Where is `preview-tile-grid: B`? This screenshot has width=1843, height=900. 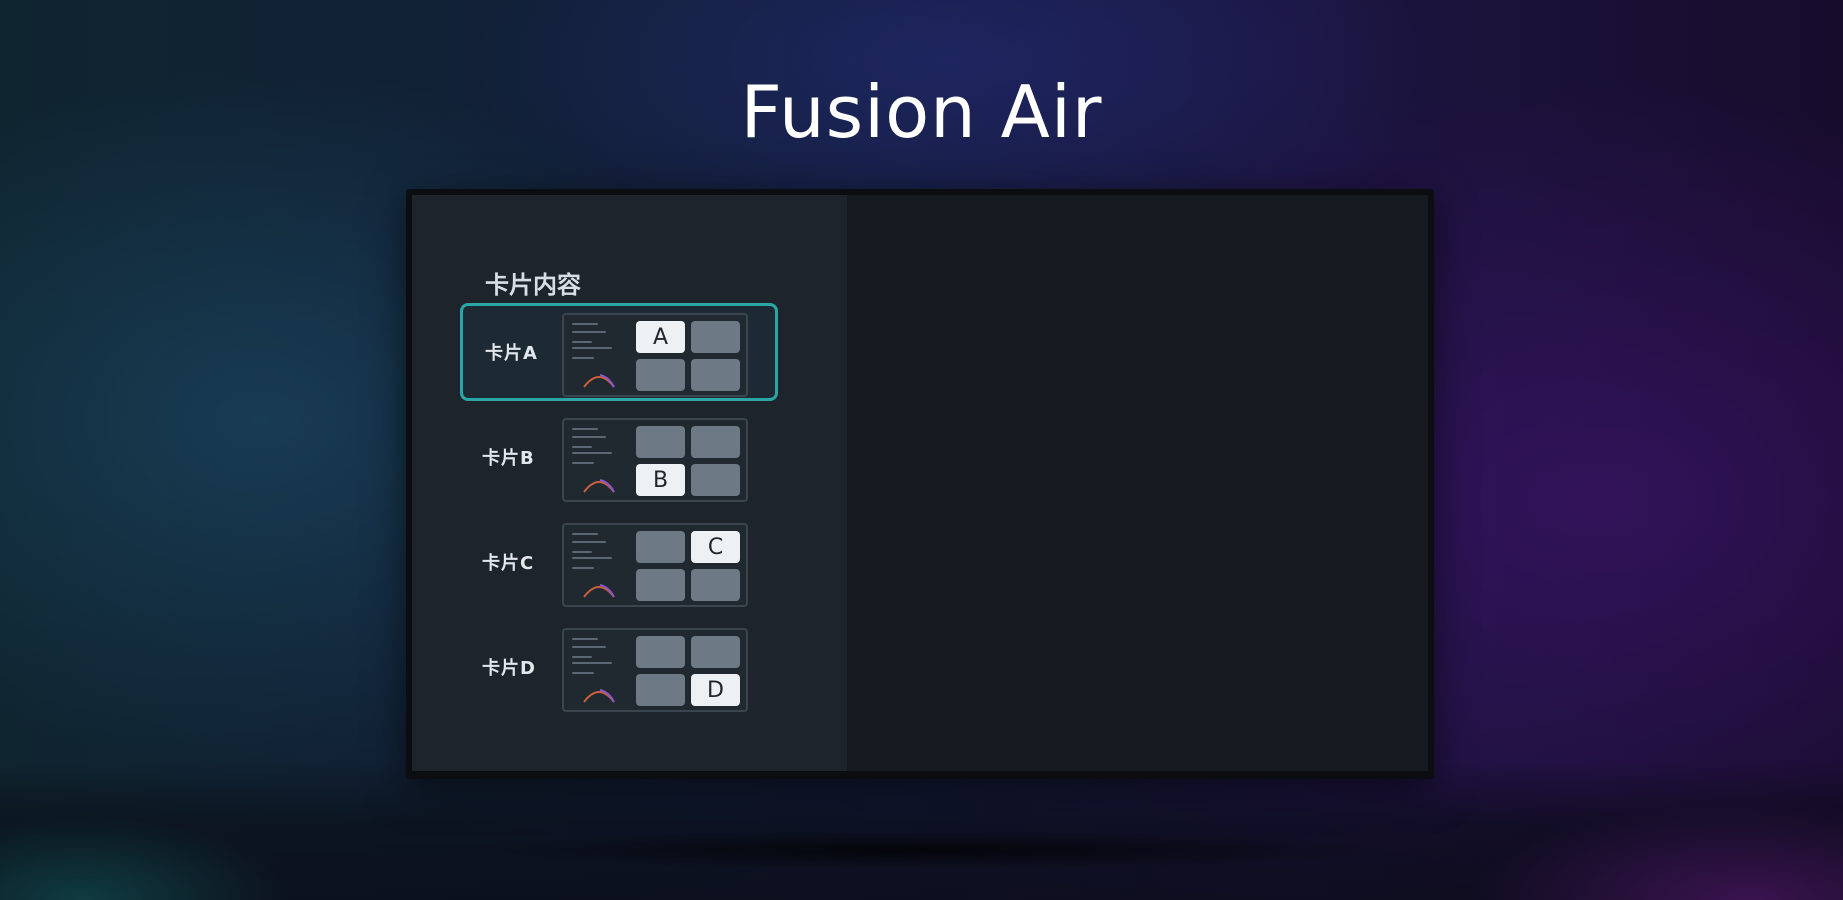 preview-tile-grid: B is located at coordinates (688, 461).